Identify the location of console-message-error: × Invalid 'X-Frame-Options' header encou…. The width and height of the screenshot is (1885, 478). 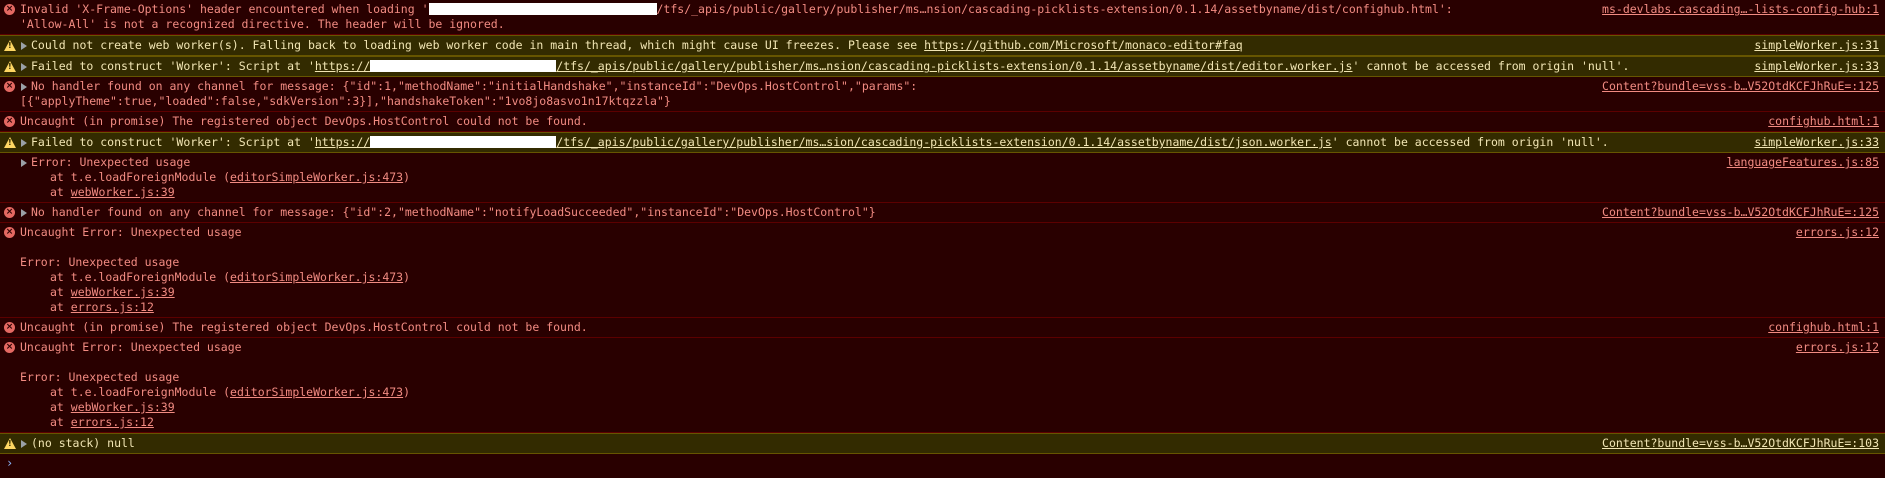
(942, 17).